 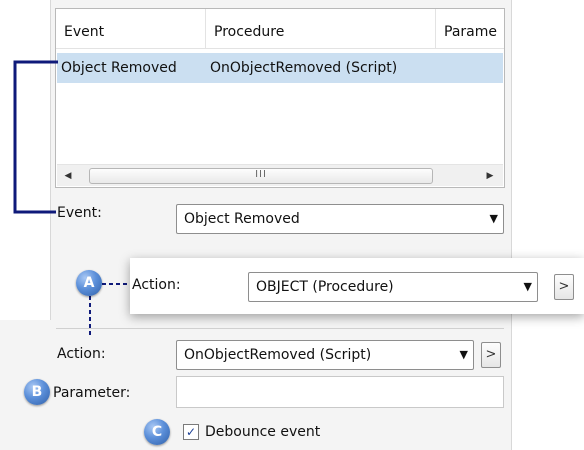 What do you see at coordinates (340, 392) in the screenshot?
I see `parameter-input` at bounding box center [340, 392].